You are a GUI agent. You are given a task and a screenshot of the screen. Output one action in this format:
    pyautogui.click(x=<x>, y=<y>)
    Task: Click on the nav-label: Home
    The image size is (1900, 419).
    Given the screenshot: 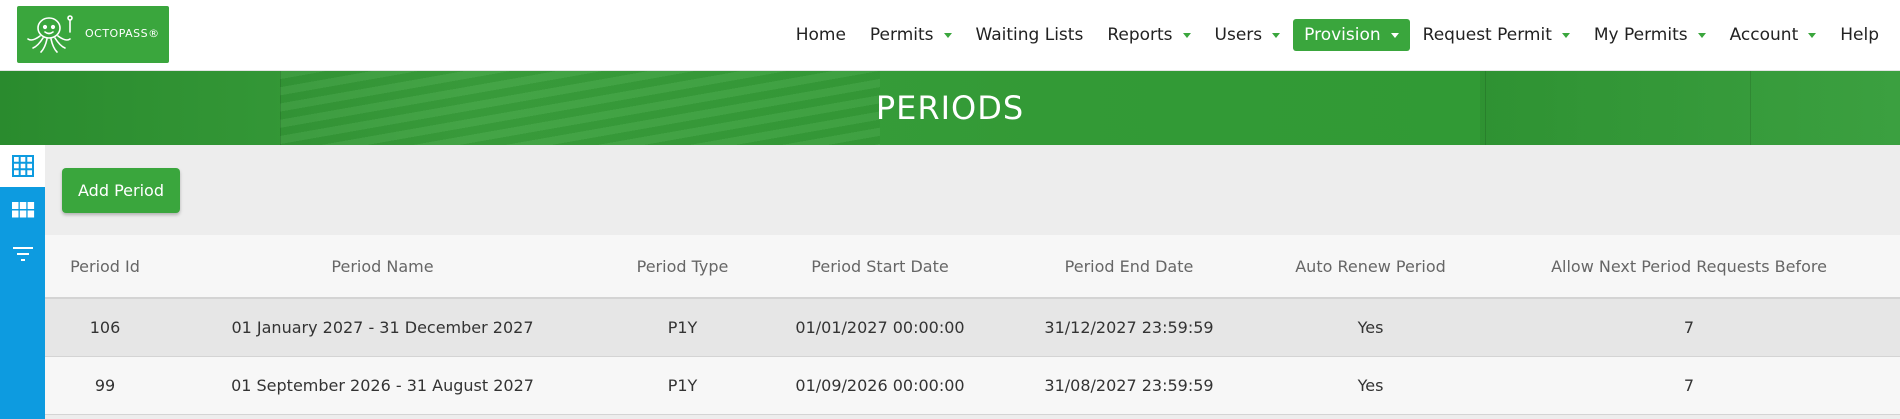 What is the action you would take?
    pyautogui.click(x=820, y=35)
    